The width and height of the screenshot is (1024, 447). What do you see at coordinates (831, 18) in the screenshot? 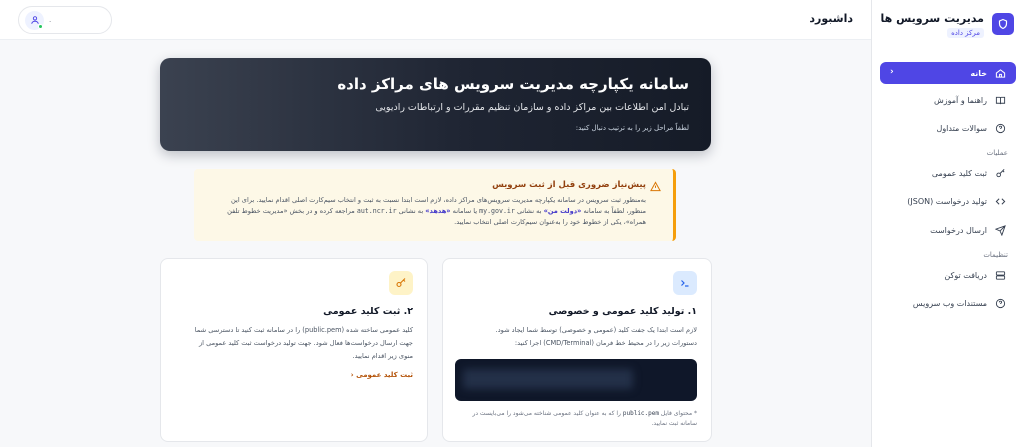
I see `page-title: داشبورد` at bounding box center [831, 18].